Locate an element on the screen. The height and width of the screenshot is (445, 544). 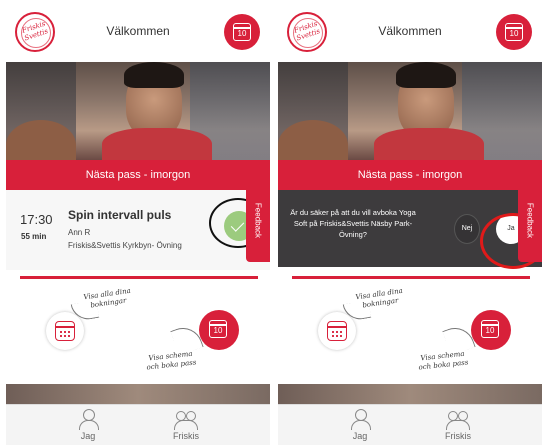
instructor-name: Ann R is located at coordinates (79, 232).